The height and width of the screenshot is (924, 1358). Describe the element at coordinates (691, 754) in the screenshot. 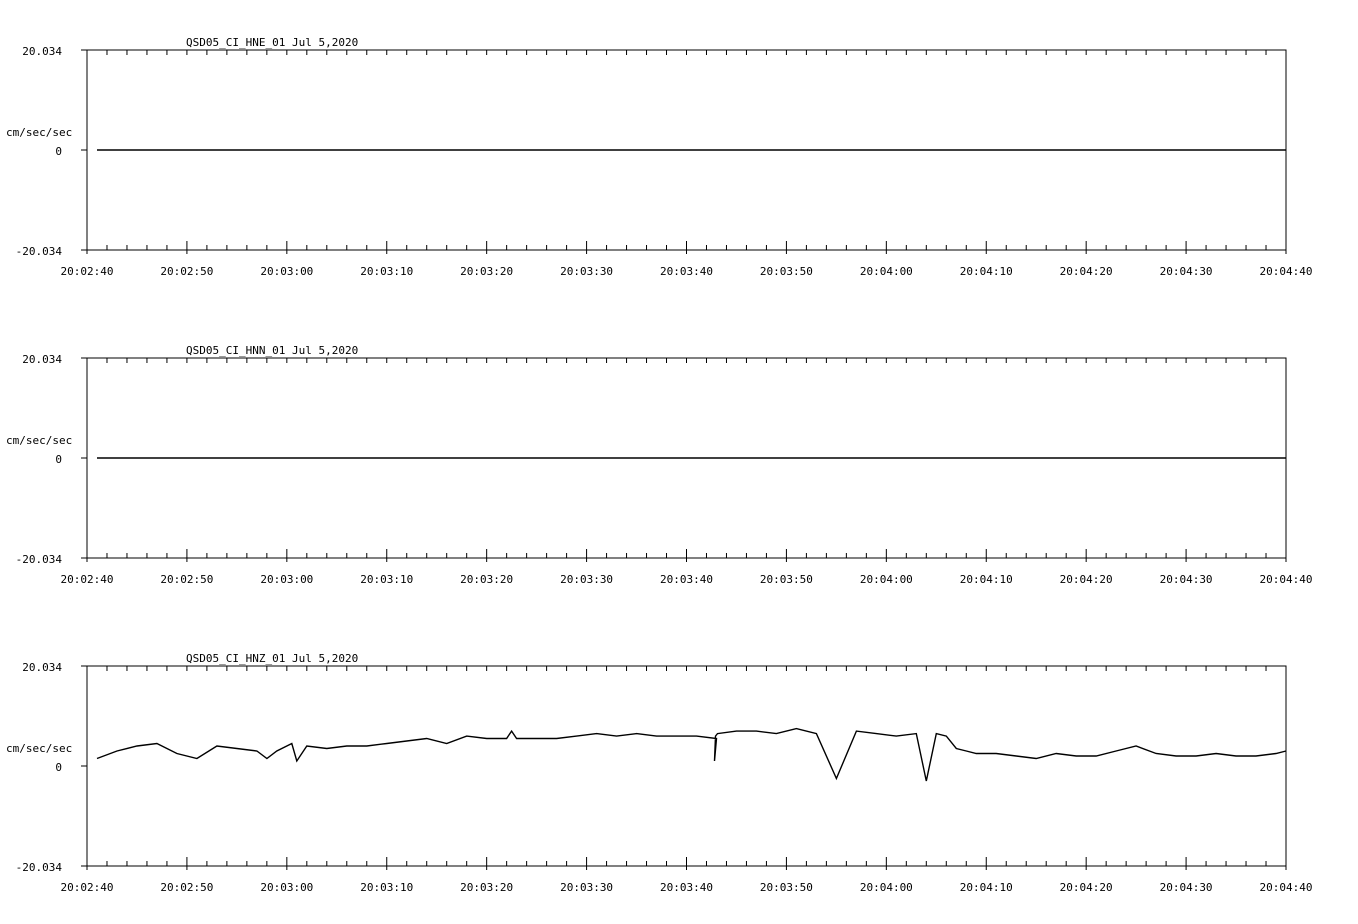

I see `trace-line` at that location.